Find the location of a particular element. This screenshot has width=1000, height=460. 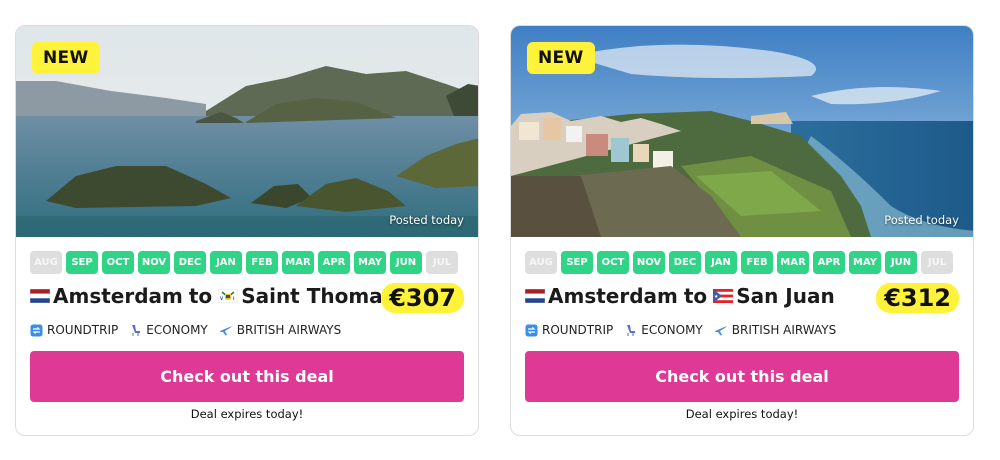

deal-price: €312 is located at coordinates (917, 298).